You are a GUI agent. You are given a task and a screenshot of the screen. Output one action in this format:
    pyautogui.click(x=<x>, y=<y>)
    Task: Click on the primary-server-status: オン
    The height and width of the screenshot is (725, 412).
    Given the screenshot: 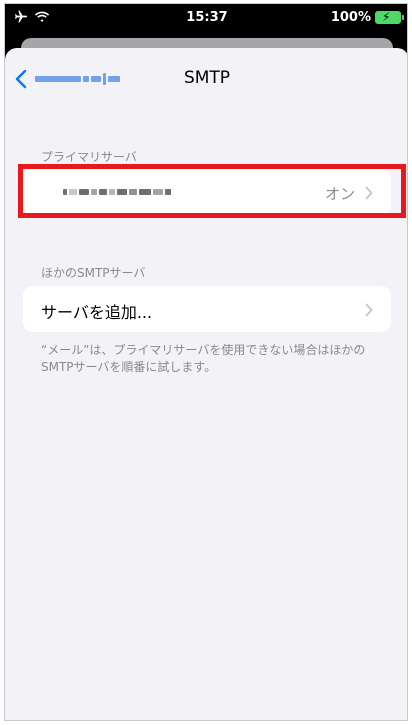 What is the action you would take?
    pyautogui.click(x=339, y=194)
    